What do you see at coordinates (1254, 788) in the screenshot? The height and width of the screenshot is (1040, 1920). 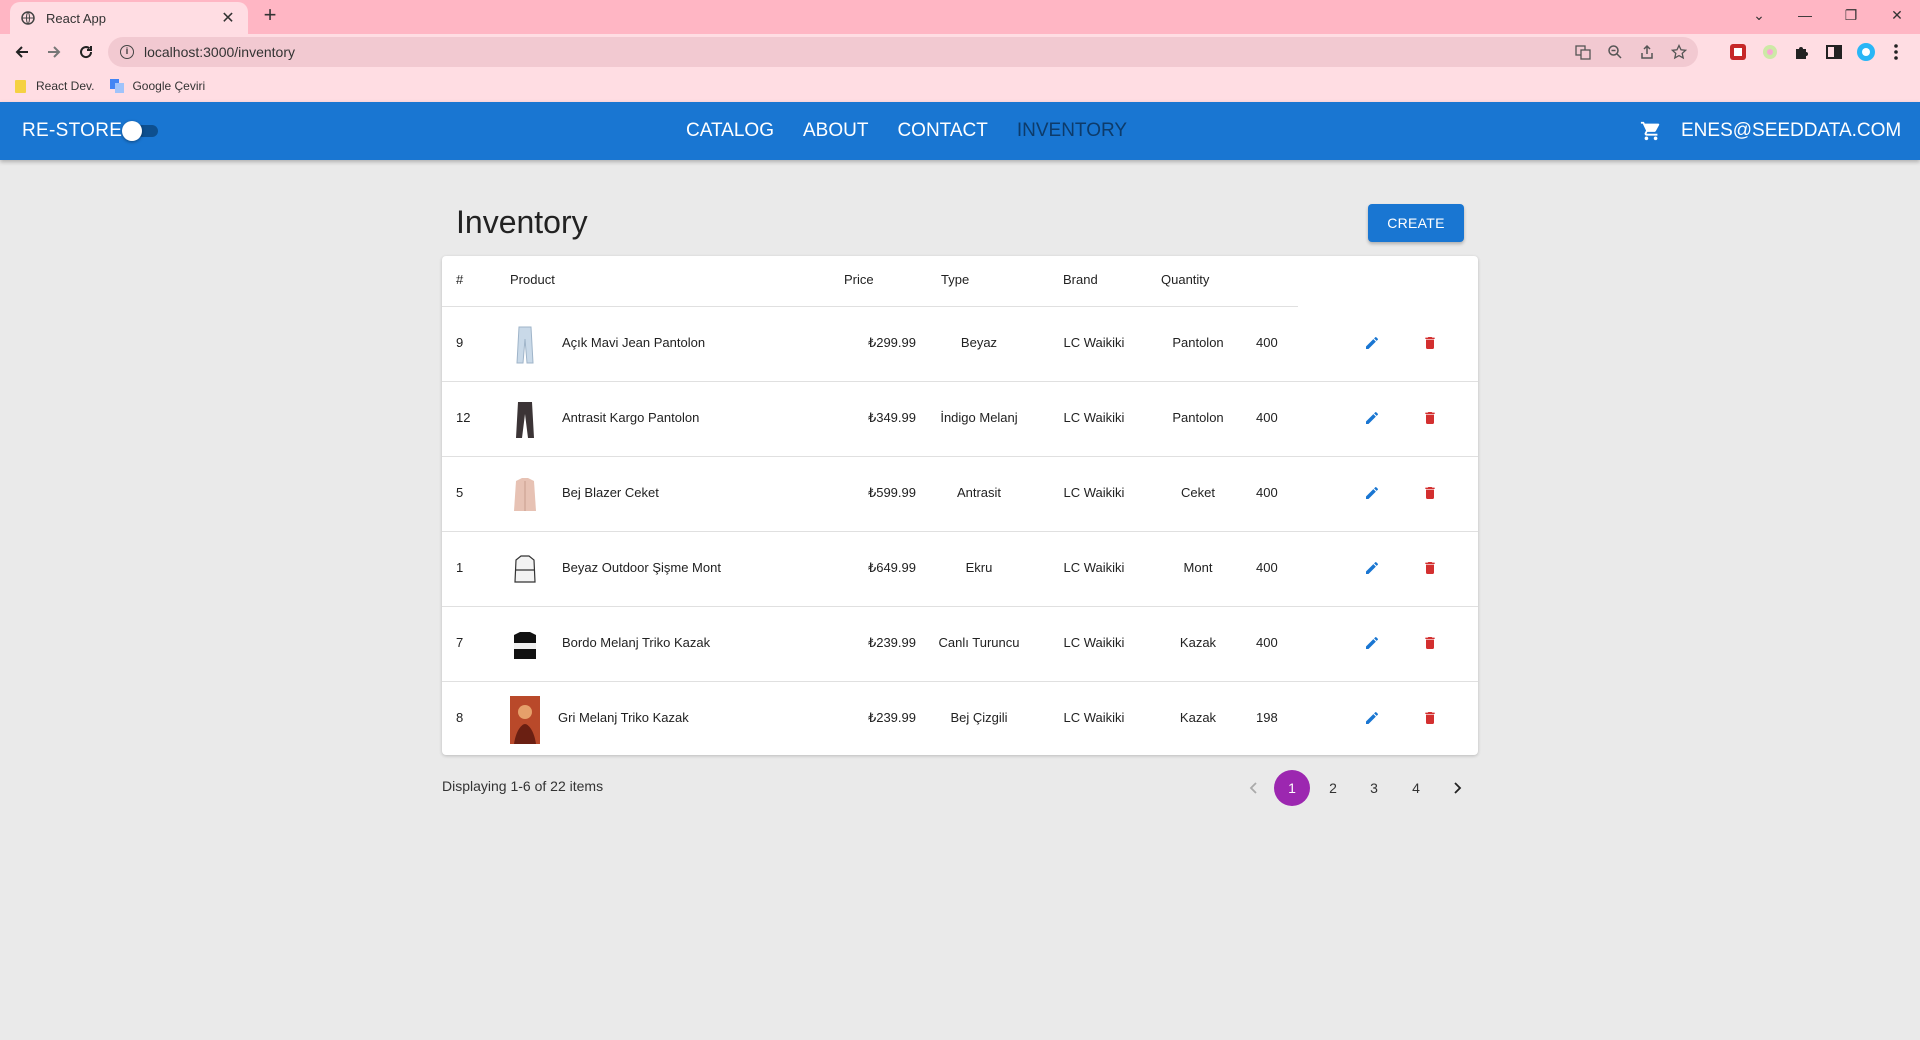 I see `prev-page-icon` at bounding box center [1254, 788].